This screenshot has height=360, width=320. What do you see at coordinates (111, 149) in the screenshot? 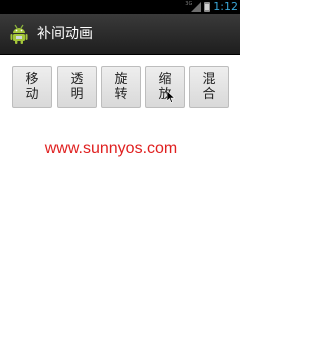
I see `website-link: www.sunnyos.com` at bounding box center [111, 149].